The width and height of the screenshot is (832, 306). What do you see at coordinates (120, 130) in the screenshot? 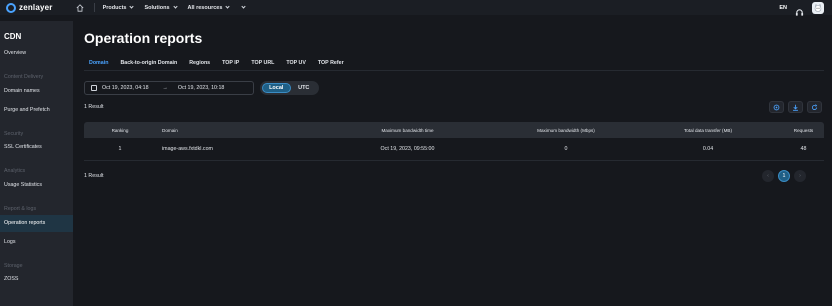
I see `column-header-ranking: Ranking` at bounding box center [120, 130].